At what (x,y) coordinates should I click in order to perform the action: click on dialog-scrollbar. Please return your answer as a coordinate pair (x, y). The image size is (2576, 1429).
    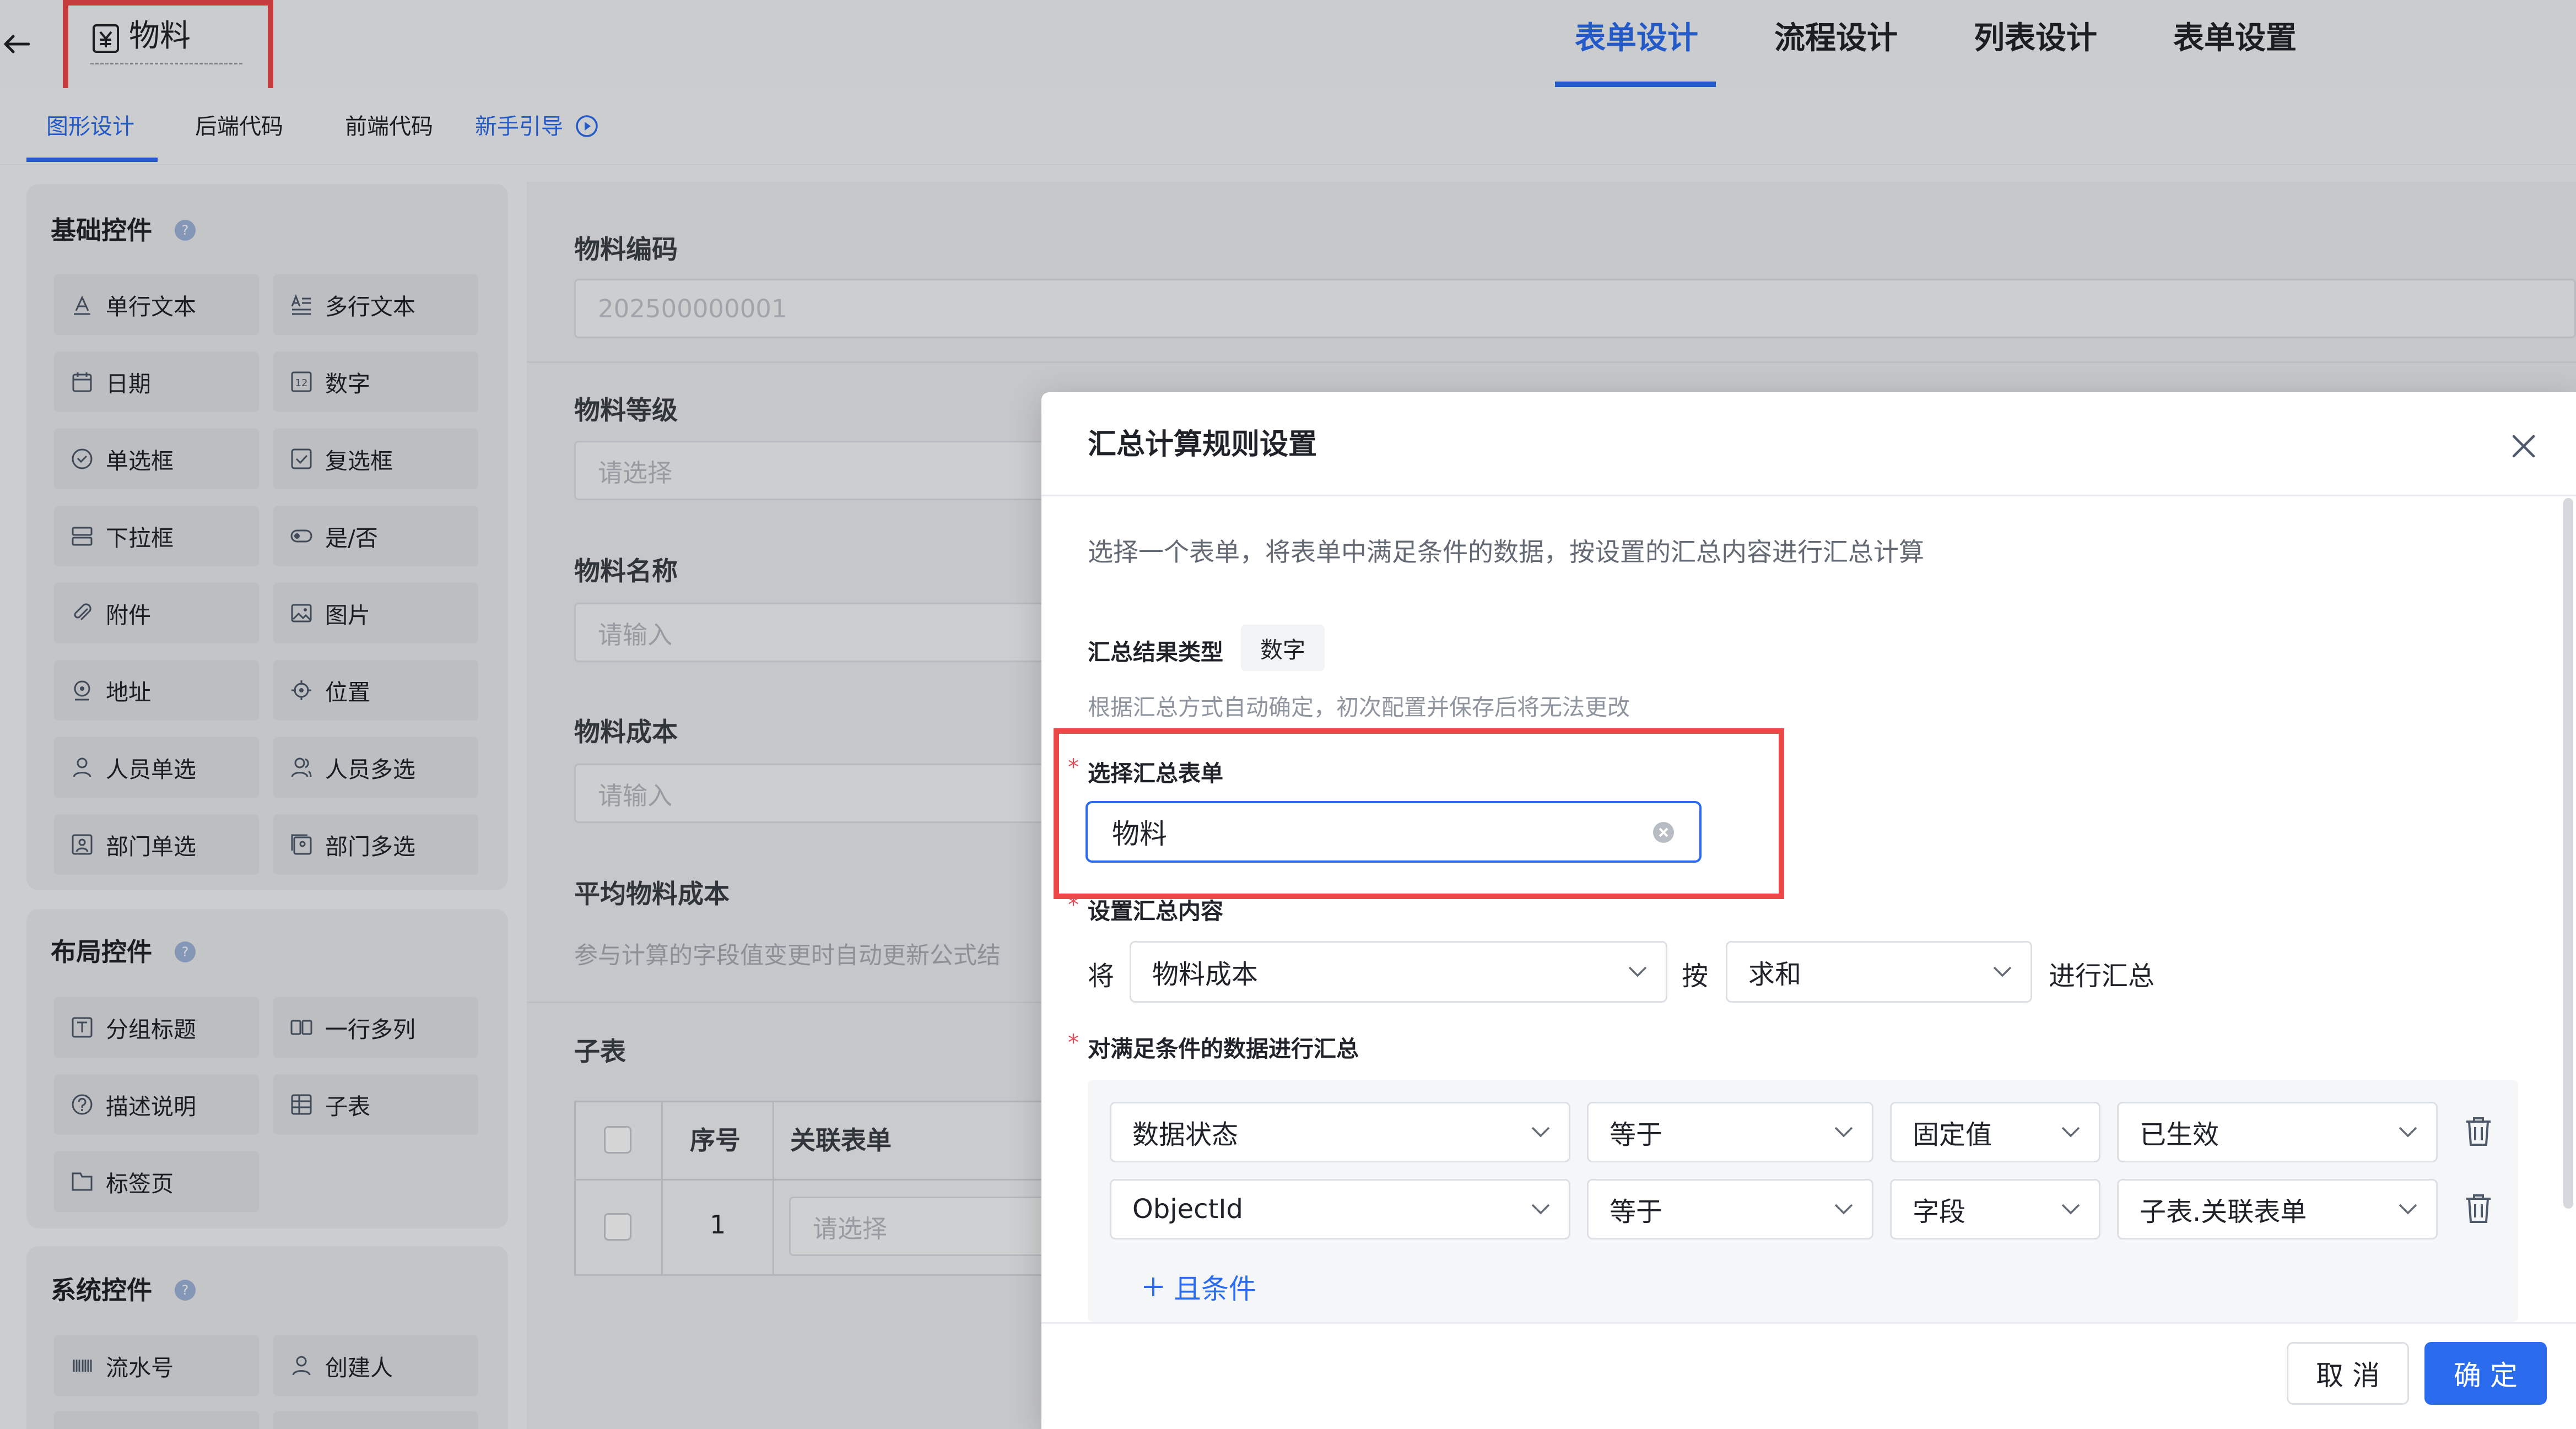
    Looking at the image, I should click on (2568, 853).